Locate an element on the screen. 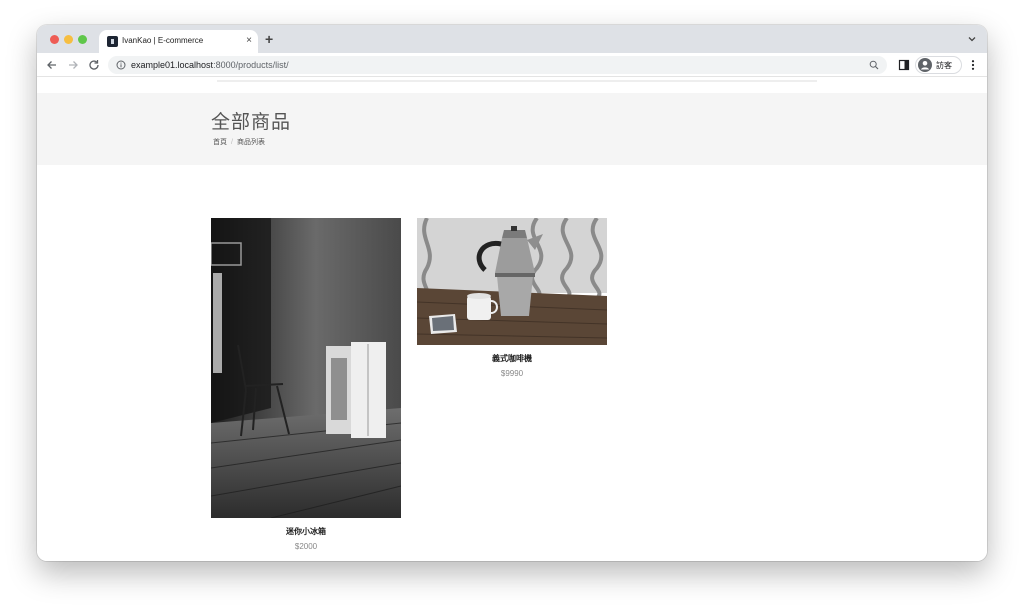 The height and width of the screenshot is (610, 1024). tab-active: IvanKao | E-commerce × is located at coordinates (178, 41).